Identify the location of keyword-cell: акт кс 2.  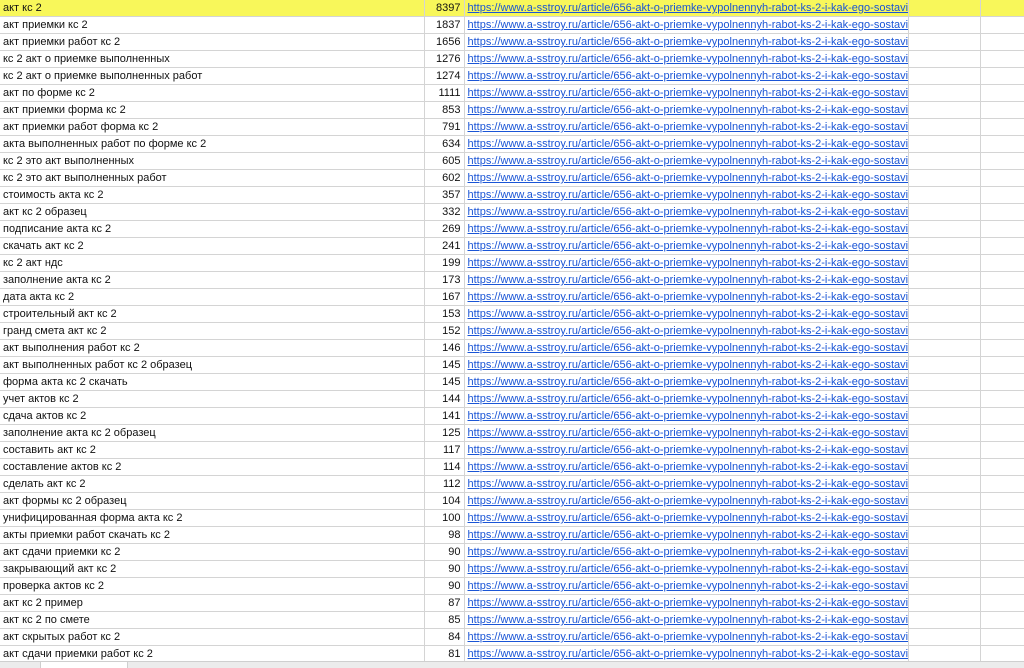
(212, 8).